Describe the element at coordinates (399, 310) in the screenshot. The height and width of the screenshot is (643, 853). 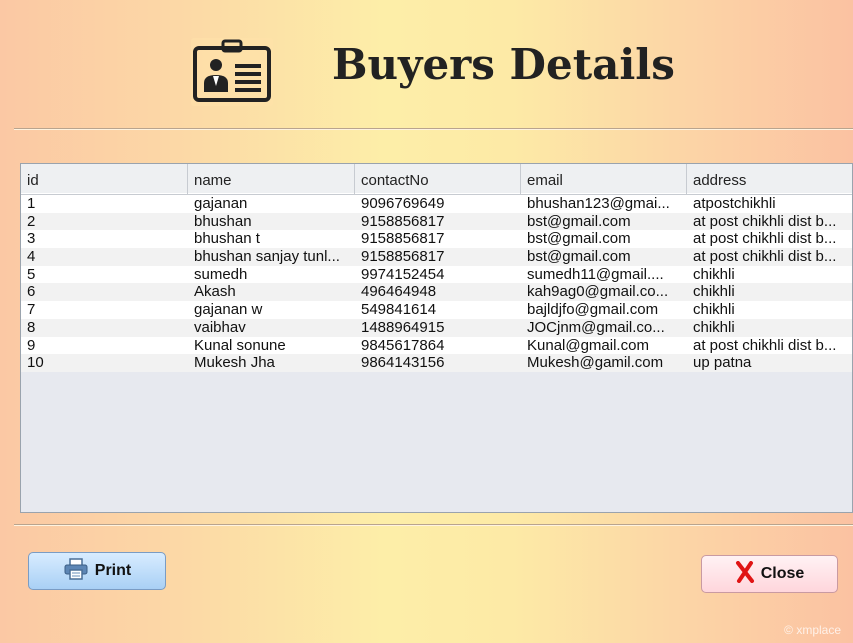
I see `cell-contactno: 549841614` at that location.